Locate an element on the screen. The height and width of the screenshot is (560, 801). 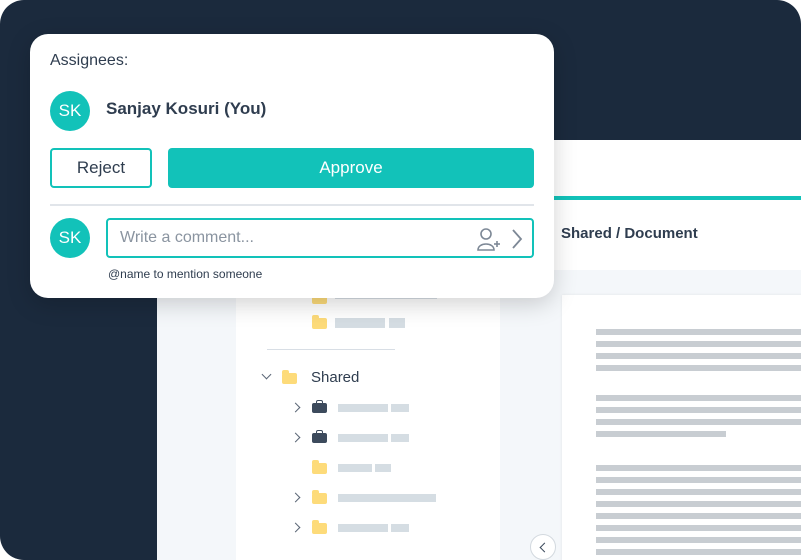
tree-item-shared: Shared is located at coordinates (335, 377).